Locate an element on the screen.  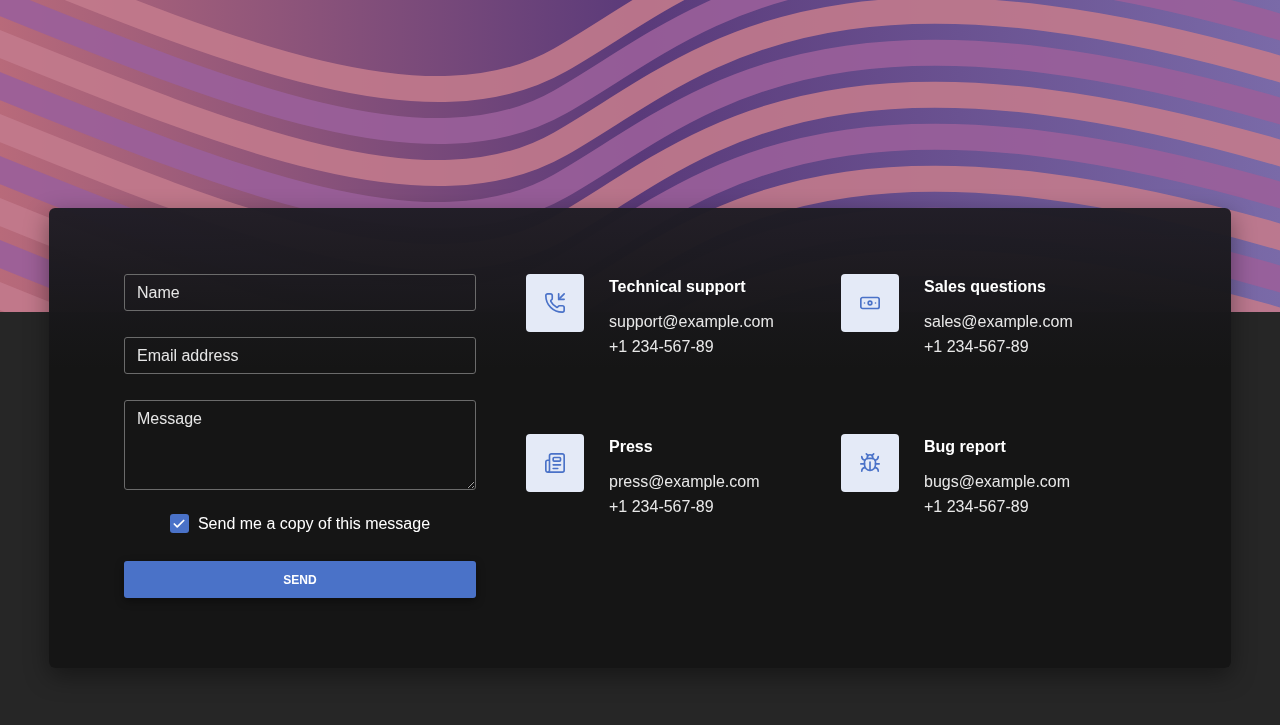
contact-title: Technical support is located at coordinates (678, 287).